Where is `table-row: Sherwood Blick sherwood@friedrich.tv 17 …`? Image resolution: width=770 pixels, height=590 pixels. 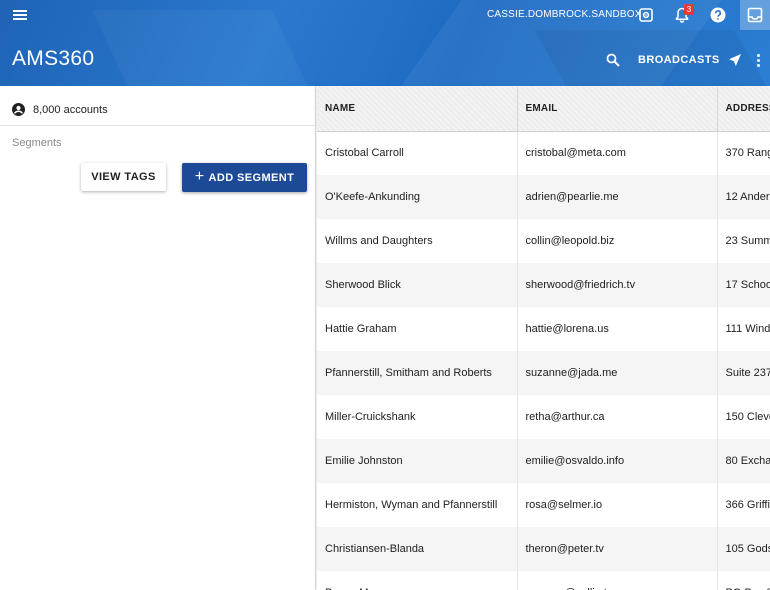 table-row: Sherwood Blick sherwood@friedrich.tv 17 … is located at coordinates (543, 285).